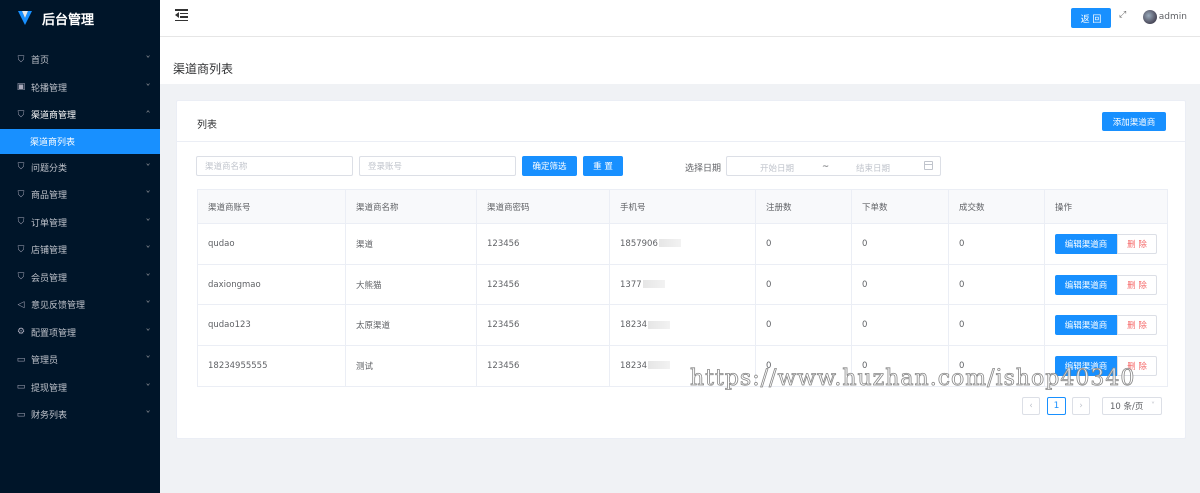 The width and height of the screenshot is (1200, 493). Describe the element at coordinates (1150, 17) in the screenshot. I see `avatar` at that location.